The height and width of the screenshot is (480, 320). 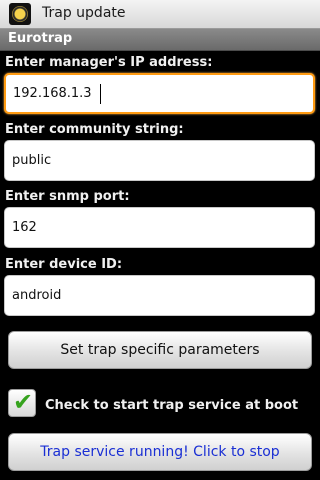 I want to click on snmp-port-input, so click(x=157, y=227).